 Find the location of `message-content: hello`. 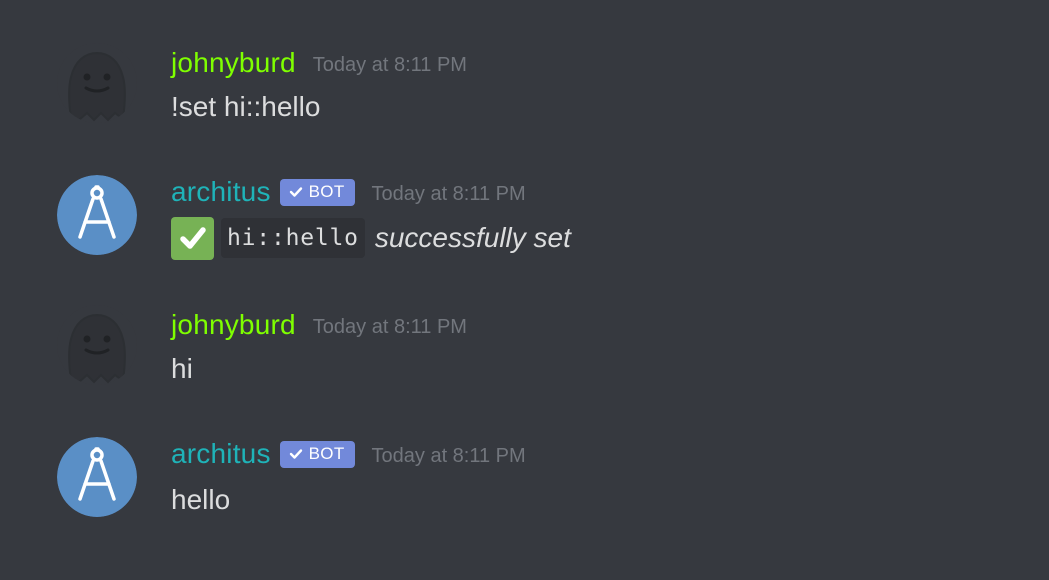

message-content: hello is located at coordinates (200, 500).